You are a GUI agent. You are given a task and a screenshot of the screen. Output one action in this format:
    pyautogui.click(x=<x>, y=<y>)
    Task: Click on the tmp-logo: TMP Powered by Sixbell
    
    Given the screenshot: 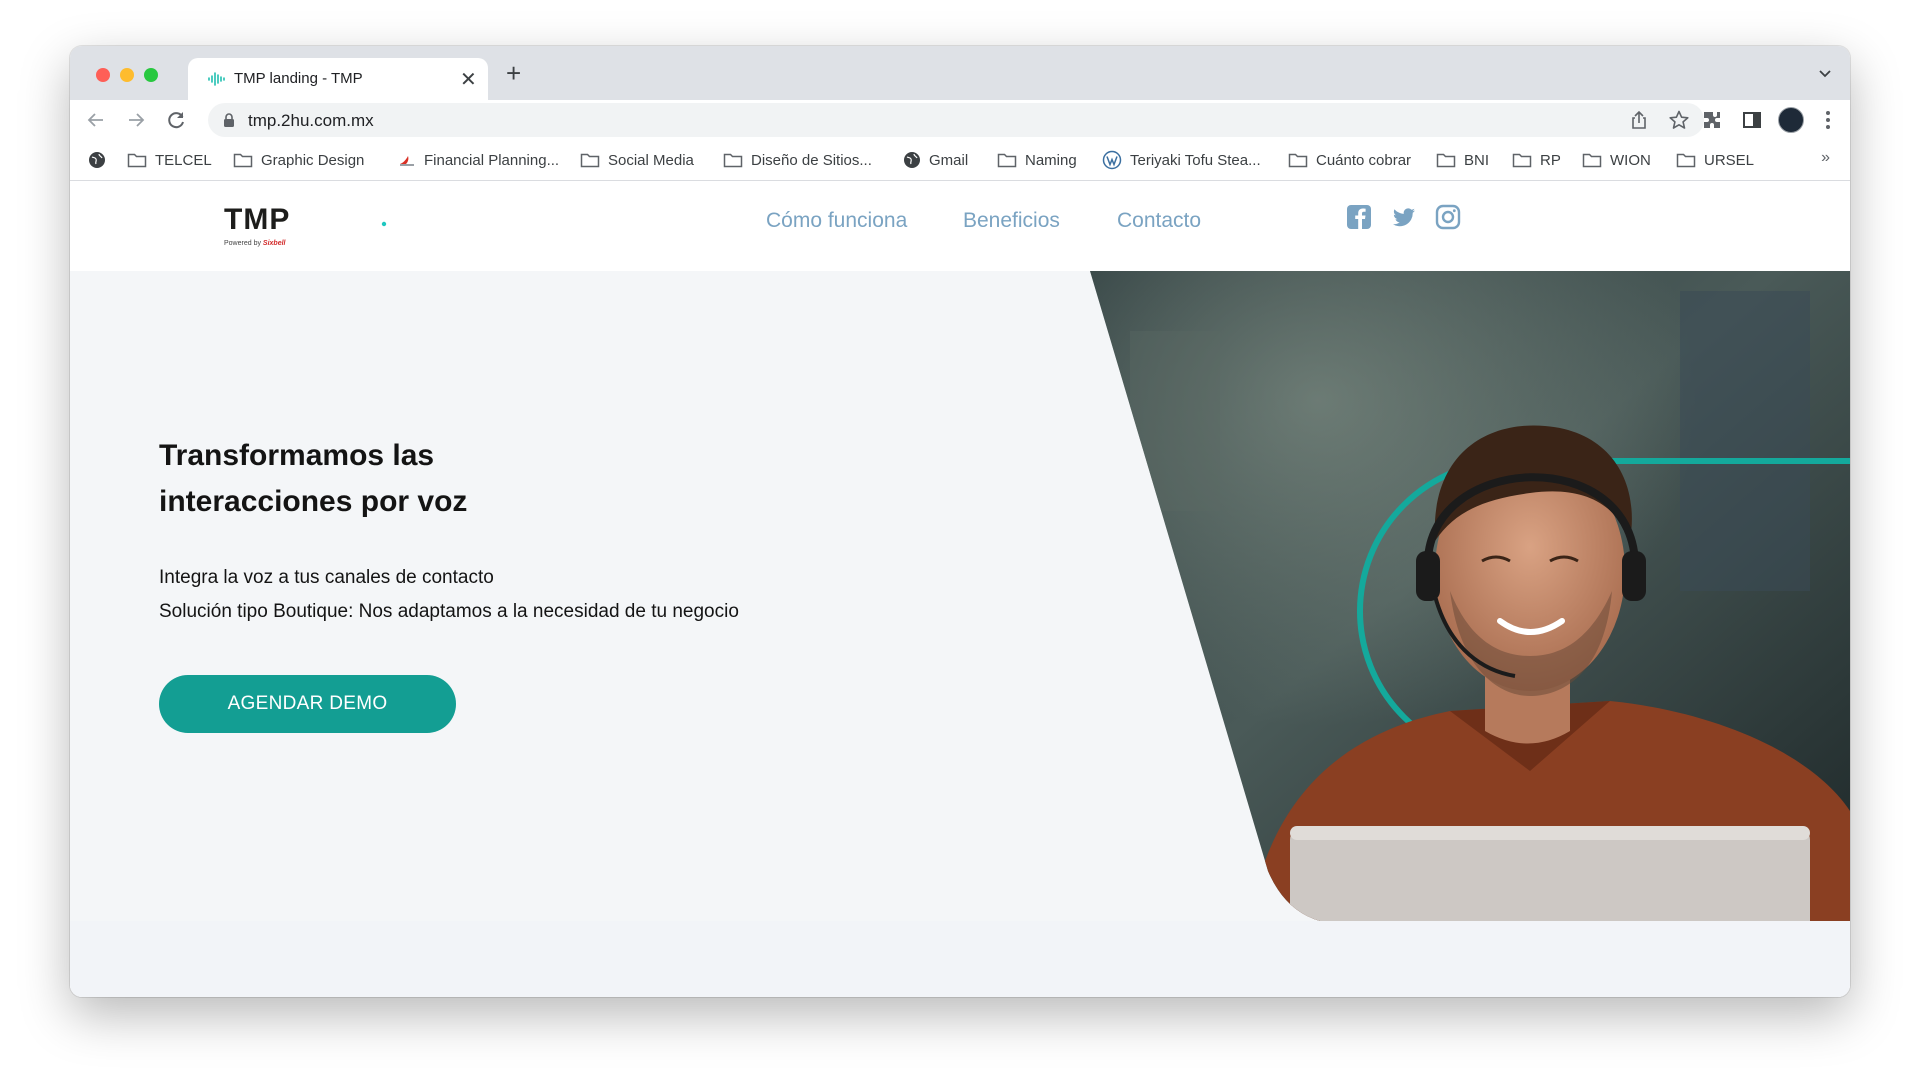 What is the action you would take?
    pyautogui.click(x=309, y=228)
    